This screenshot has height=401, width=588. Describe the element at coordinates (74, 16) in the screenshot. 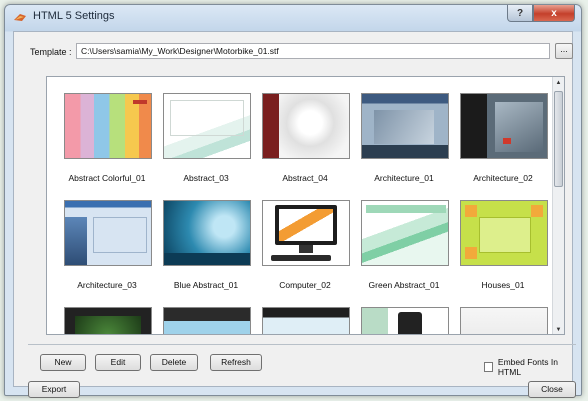

I see `window-title: HTML 5 Settings` at that location.